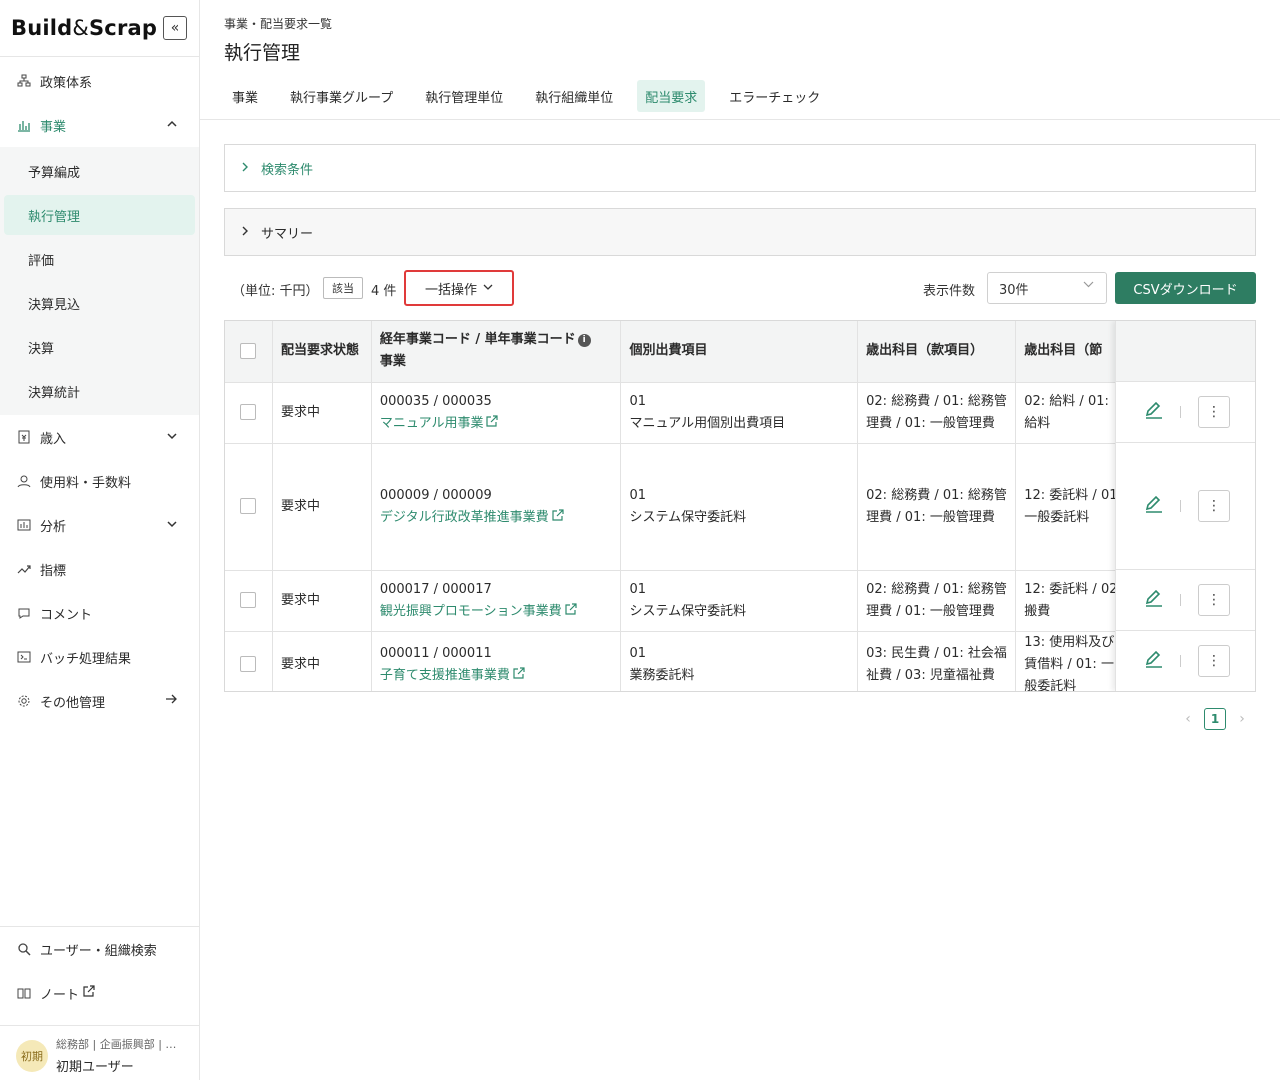 This screenshot has height=1080, width=1280. Describe the element at coordinates (432, 423) in the screenshot. I see `project-link: マニュアル用事業` at that location.